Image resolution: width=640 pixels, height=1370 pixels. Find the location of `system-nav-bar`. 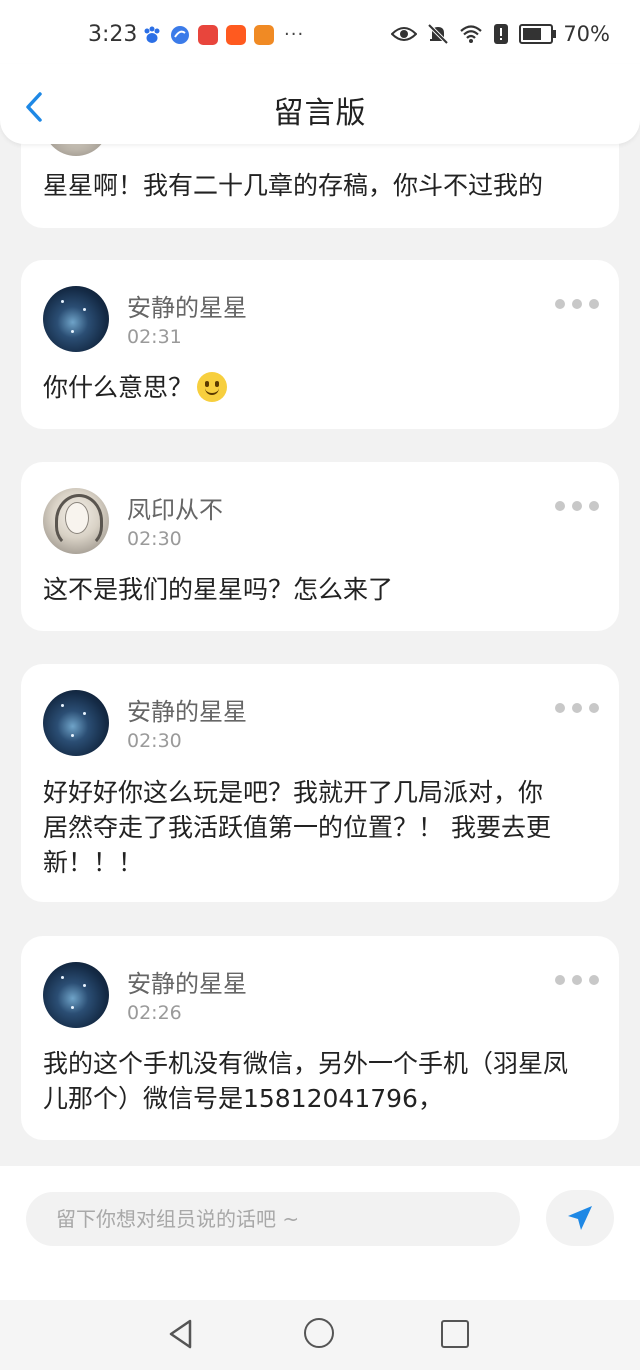

system-nav-bar is located at coordinates (320, 1335).